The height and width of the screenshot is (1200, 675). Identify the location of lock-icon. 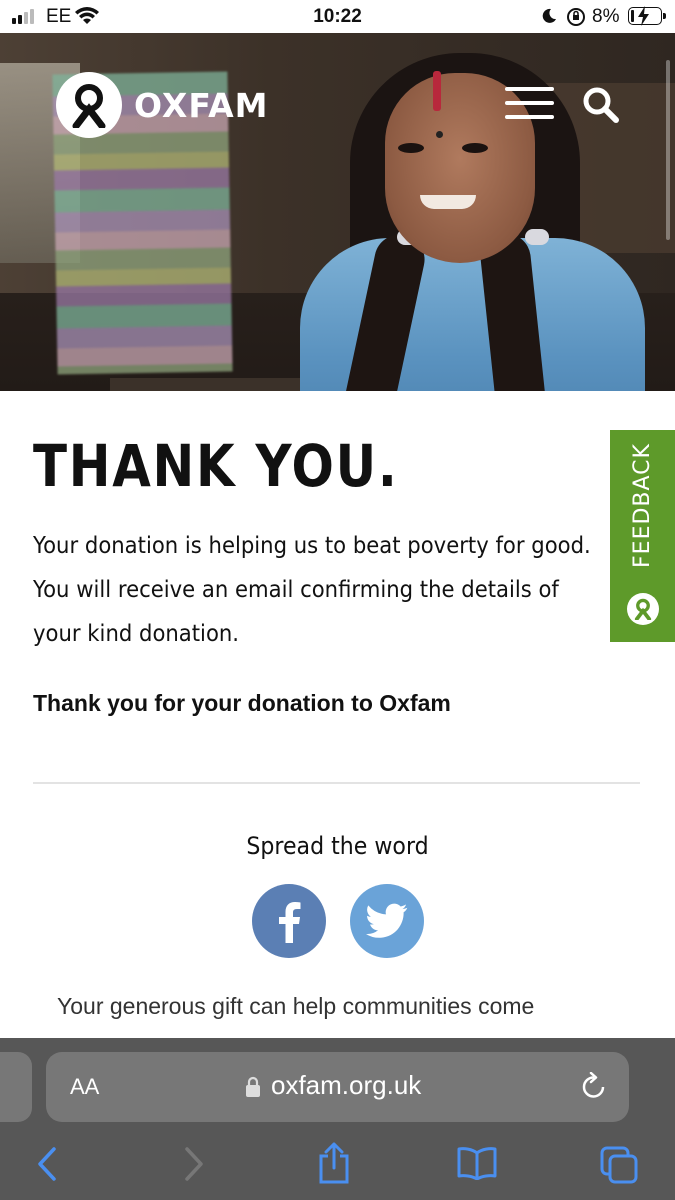
(253, 1086).